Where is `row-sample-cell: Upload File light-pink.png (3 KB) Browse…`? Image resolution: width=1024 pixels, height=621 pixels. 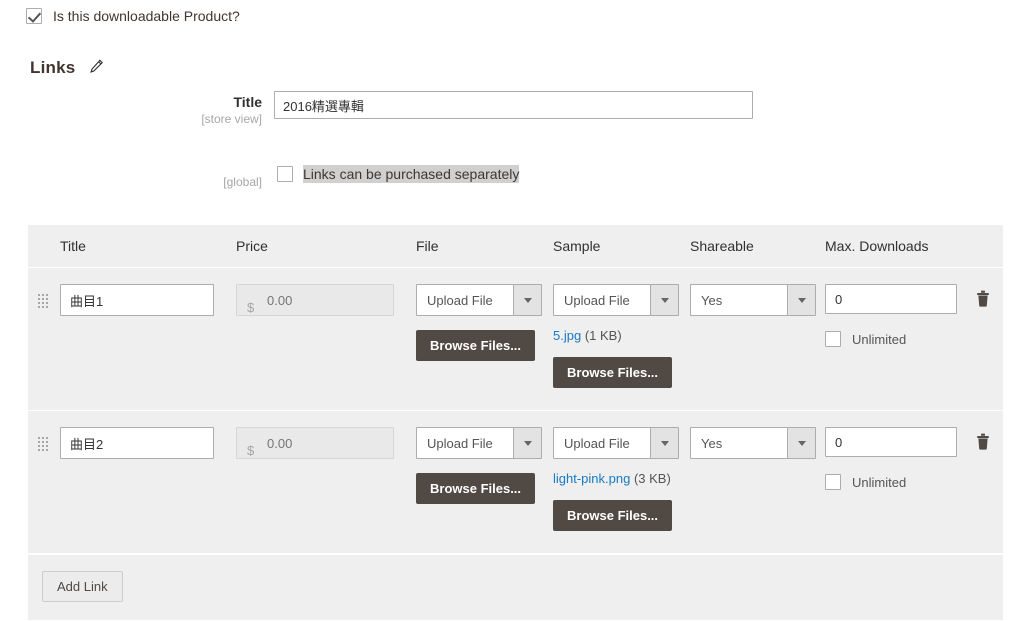
row-sample-cell: Upload File light-pink.png (3 KB) Browse… is located at coordinates (621, 479).